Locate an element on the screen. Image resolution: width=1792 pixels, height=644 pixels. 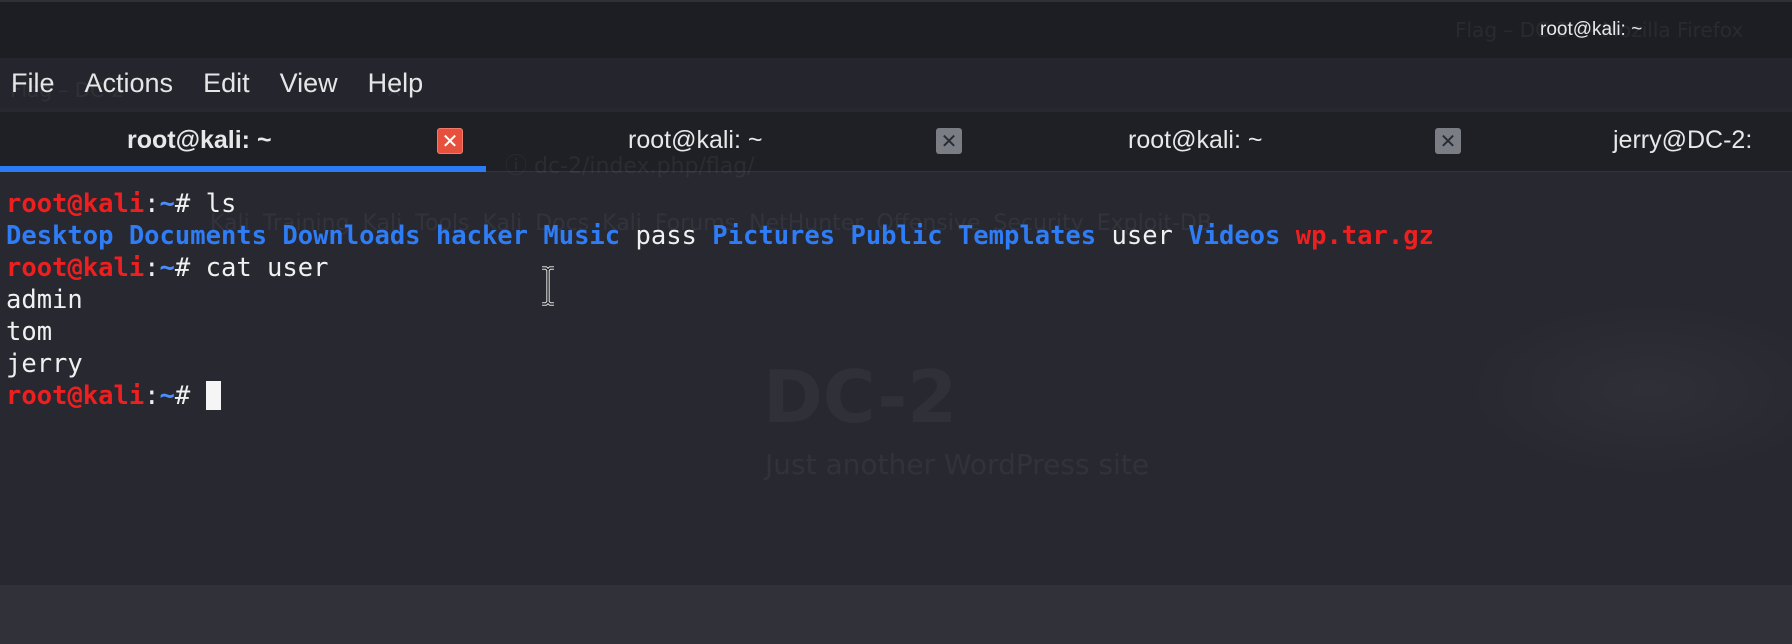
terminal-output-line: admin is located at coordinates (44, 300).